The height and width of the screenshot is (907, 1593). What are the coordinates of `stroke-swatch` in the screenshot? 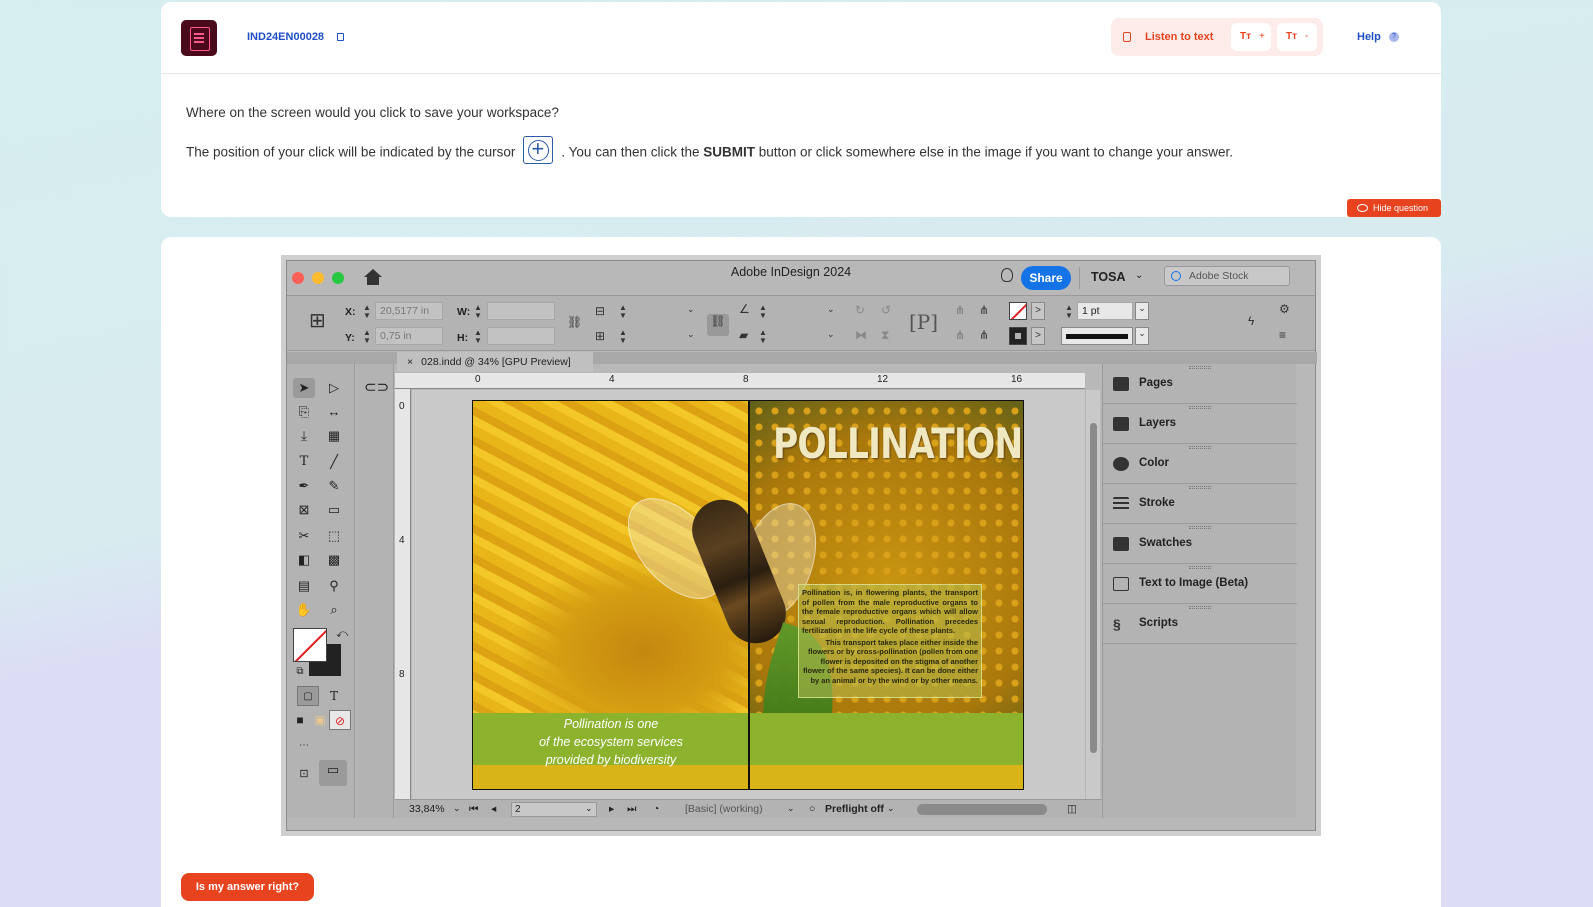 It's located at (1018, 336).